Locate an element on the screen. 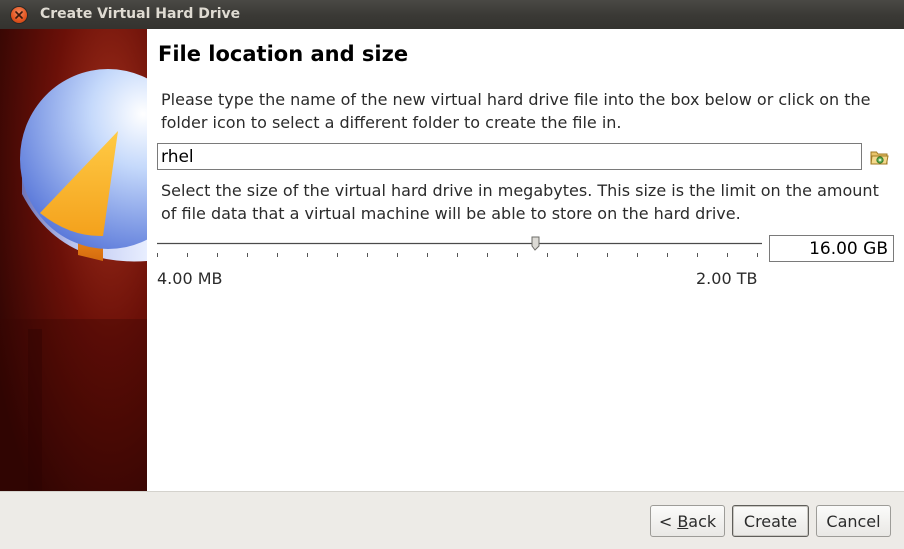 The width and height of the screenshot is (904, 549). wizard-sidebar-image is located at coordinates (73, 260).